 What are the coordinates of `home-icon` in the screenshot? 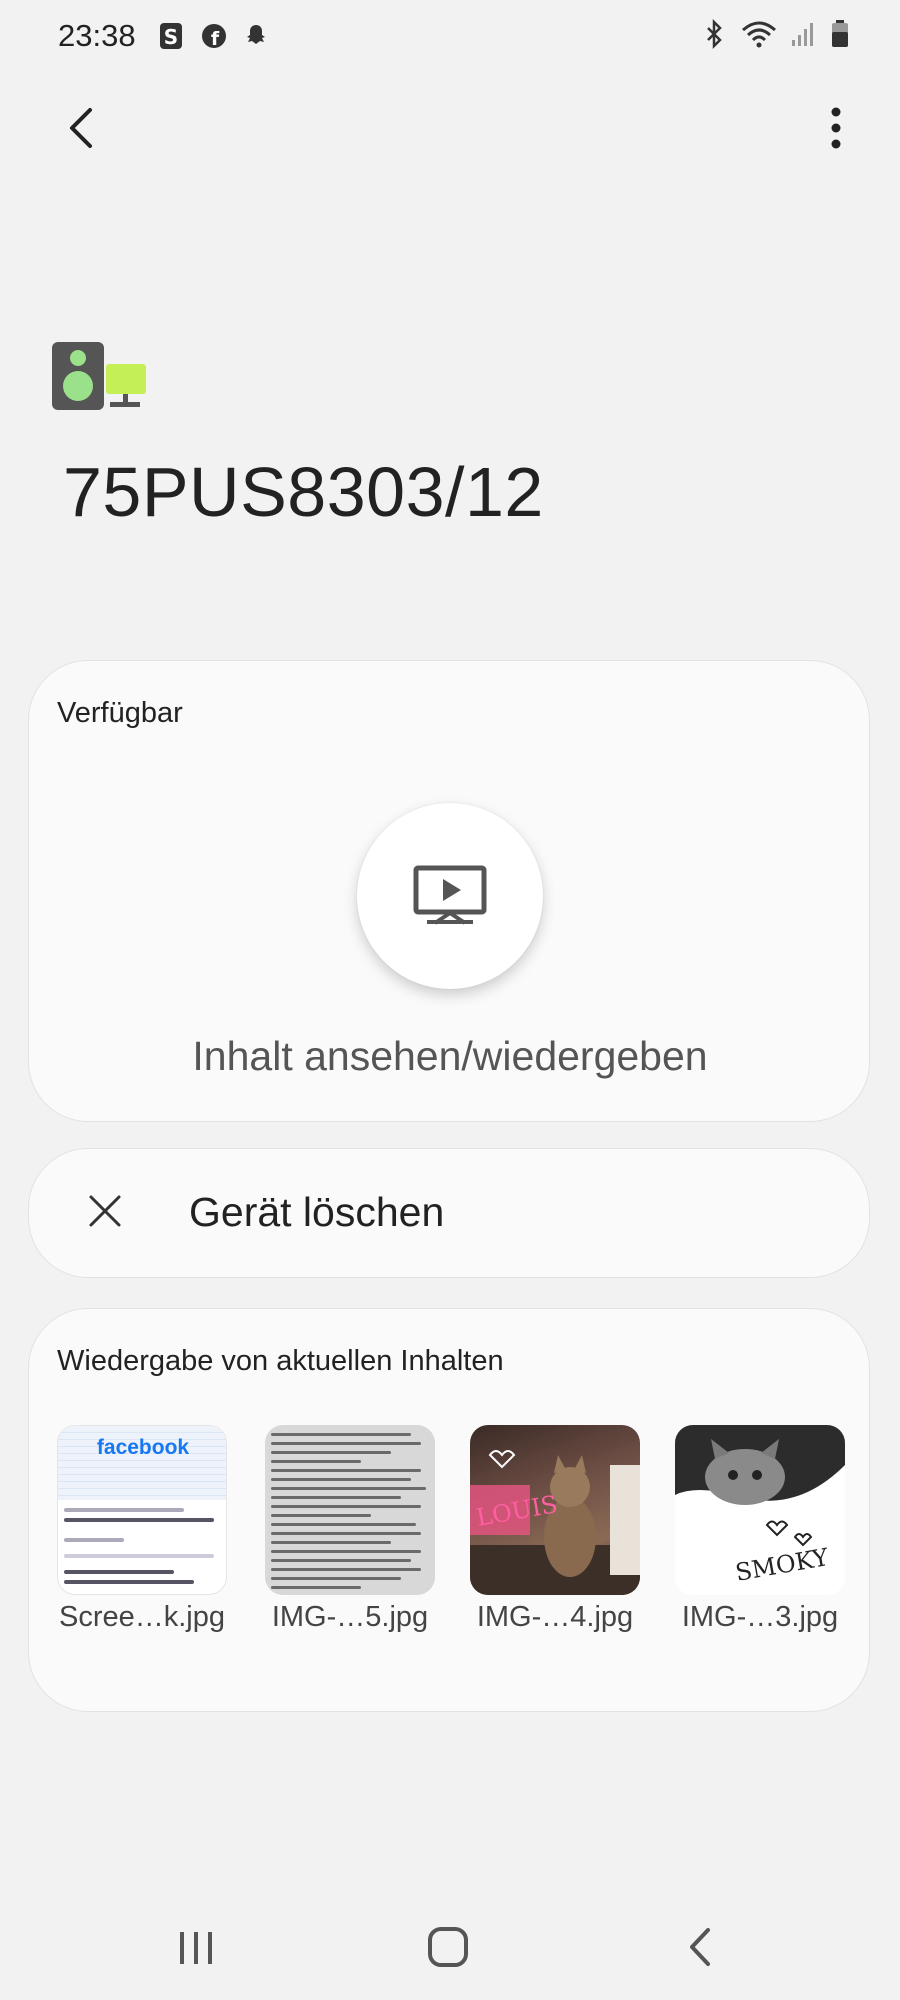 It's located at (448, 1947).